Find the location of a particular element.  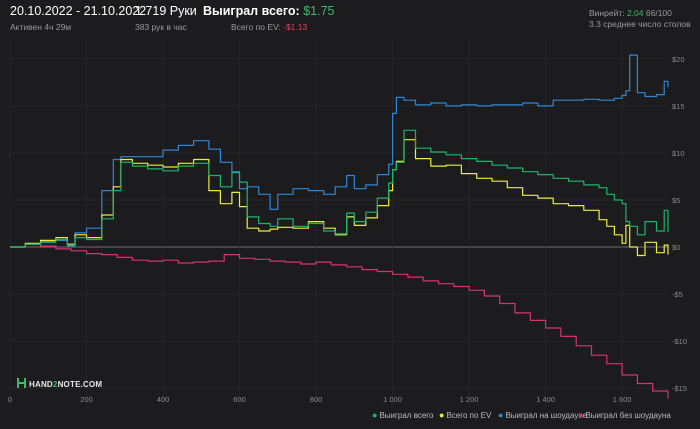

x-tick-label: 1 000 is located at coordinates (392, 399).